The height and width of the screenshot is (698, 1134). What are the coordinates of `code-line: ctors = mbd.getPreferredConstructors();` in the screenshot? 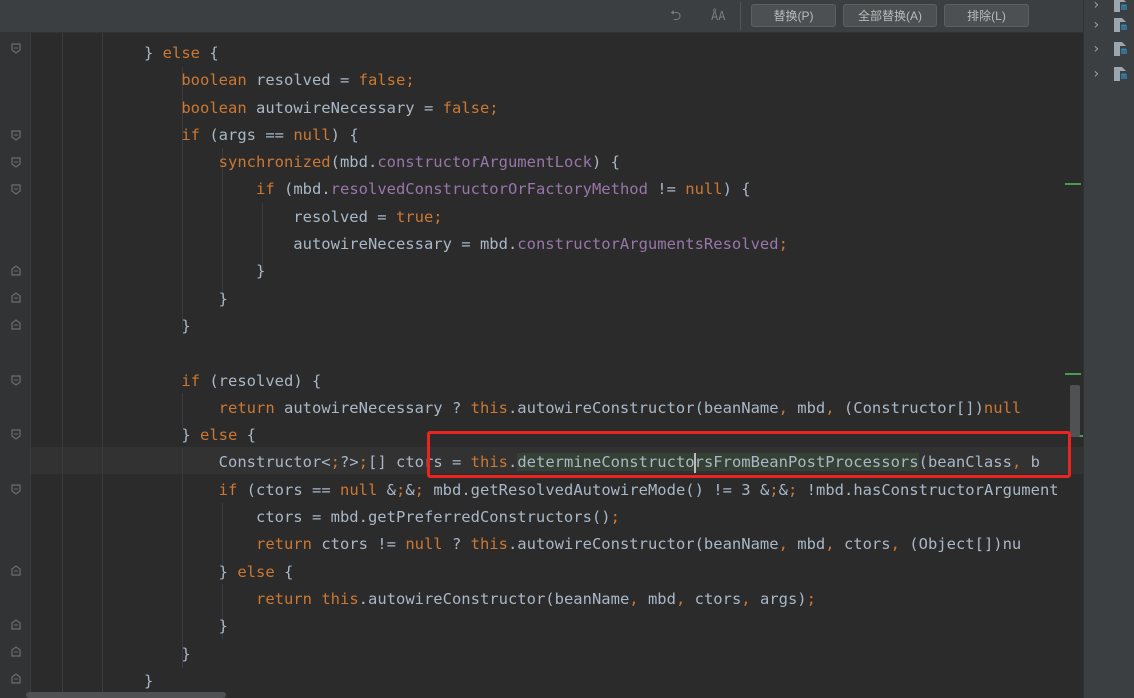 It's located at (382, 517).